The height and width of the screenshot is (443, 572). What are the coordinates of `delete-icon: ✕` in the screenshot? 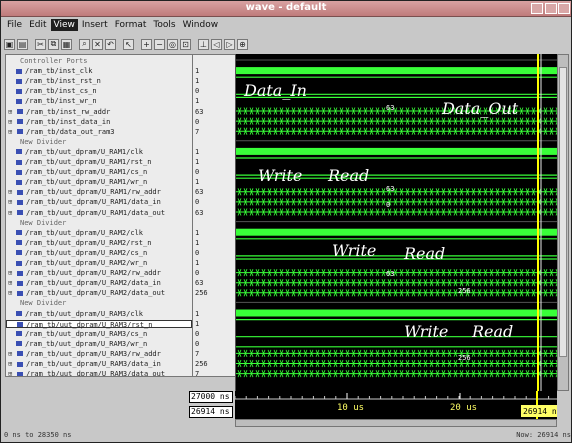 It's located at (97, 44).